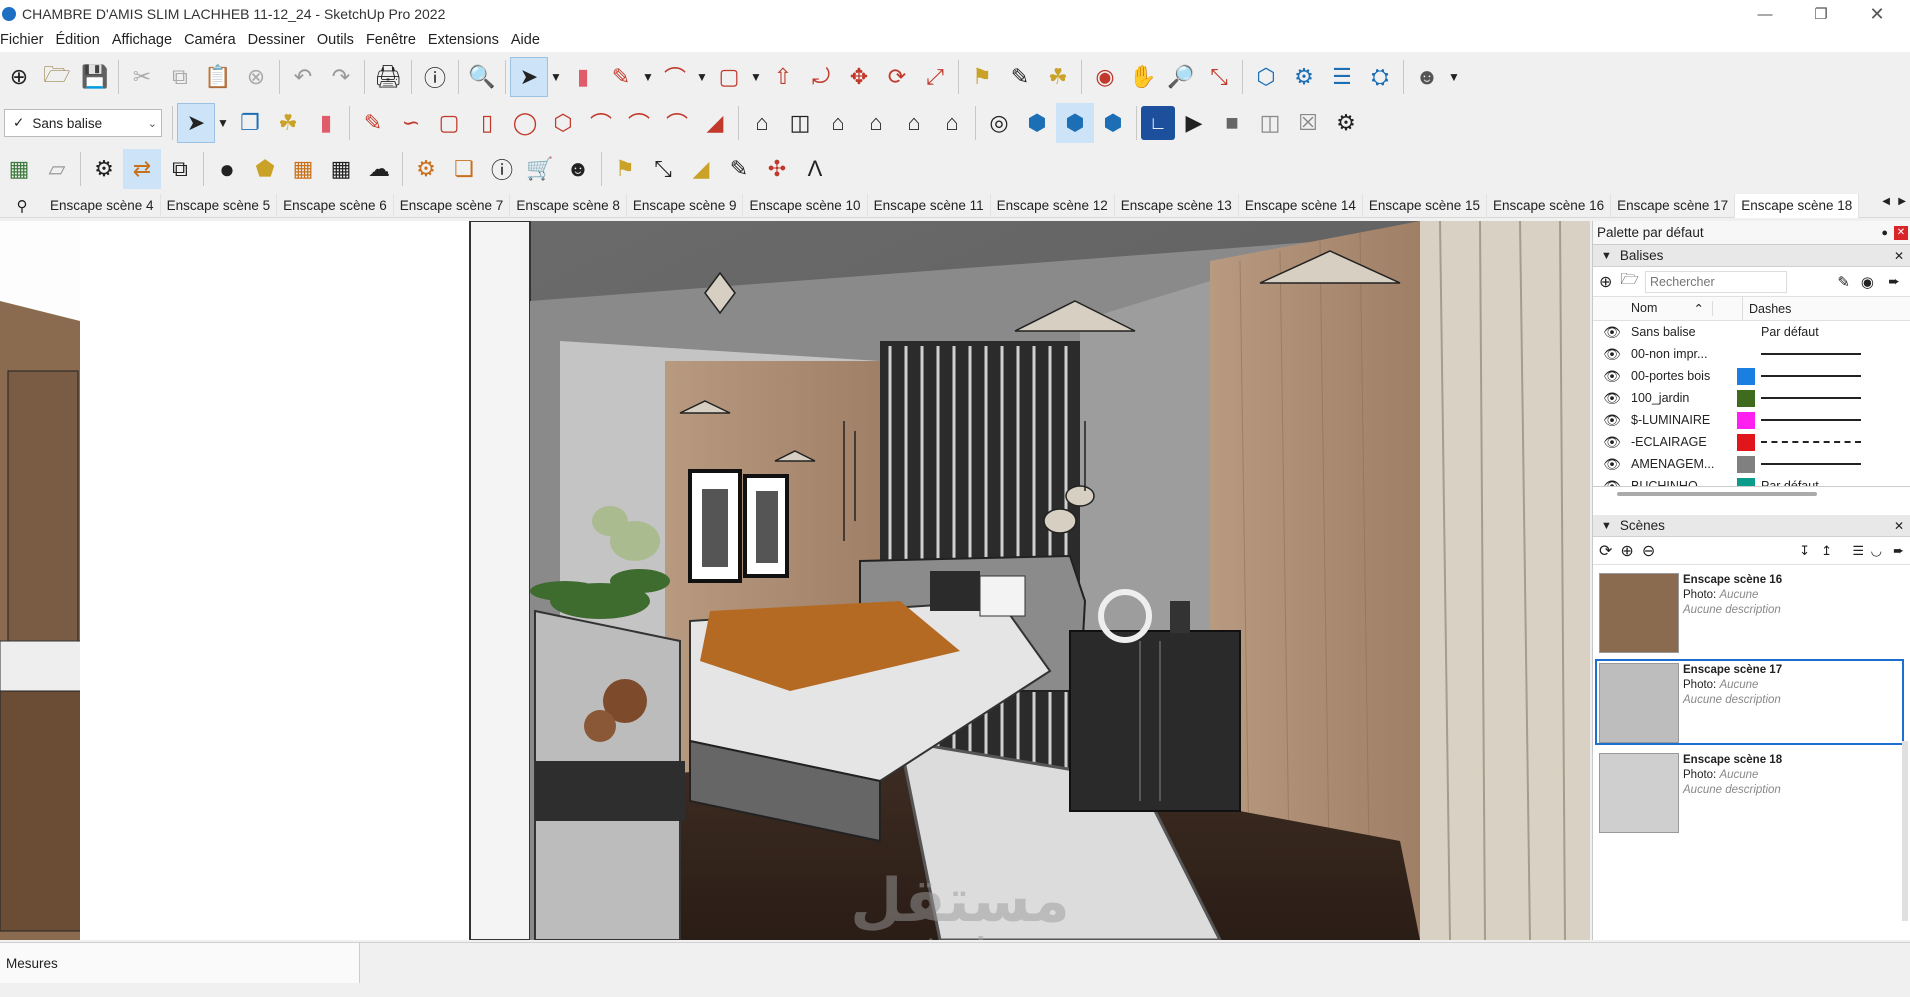 This screenshot has height=997, width=1910. I want to click on scene-tab: Enscape scène 16, so click(1549, 205).